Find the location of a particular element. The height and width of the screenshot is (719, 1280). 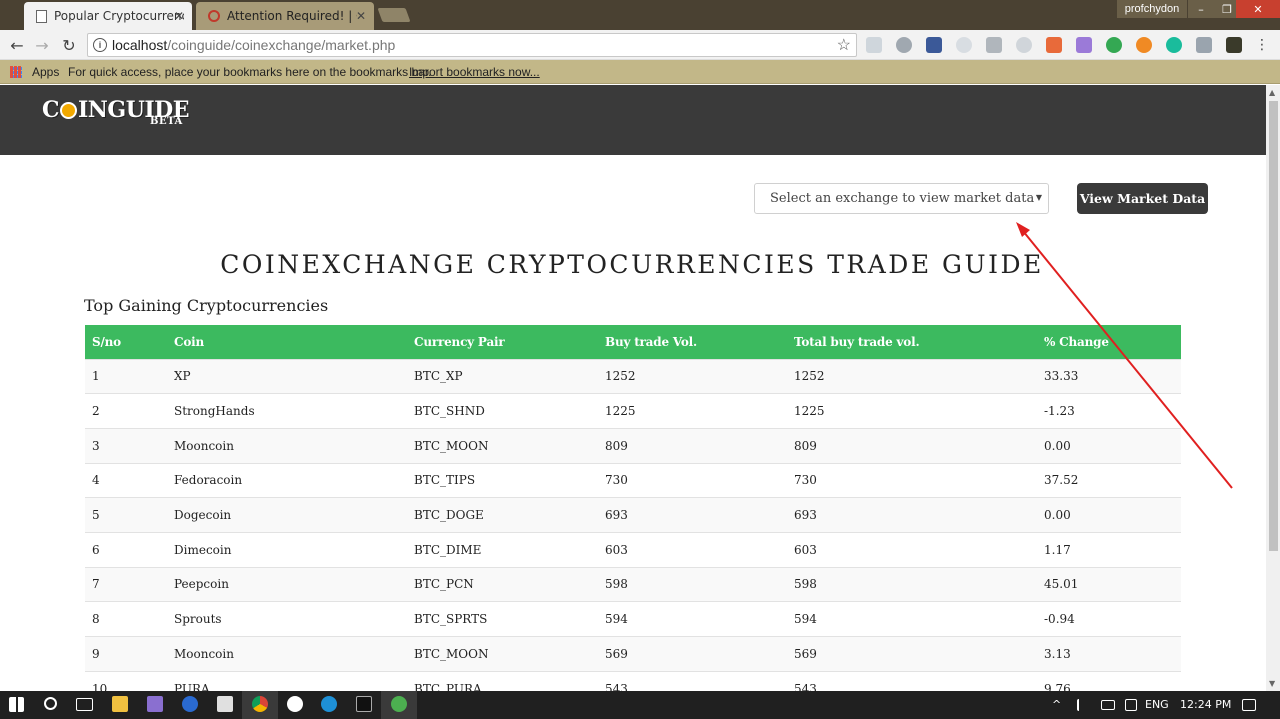

view-market-data-button: View Market Data is located at coordinates (1142, 198).